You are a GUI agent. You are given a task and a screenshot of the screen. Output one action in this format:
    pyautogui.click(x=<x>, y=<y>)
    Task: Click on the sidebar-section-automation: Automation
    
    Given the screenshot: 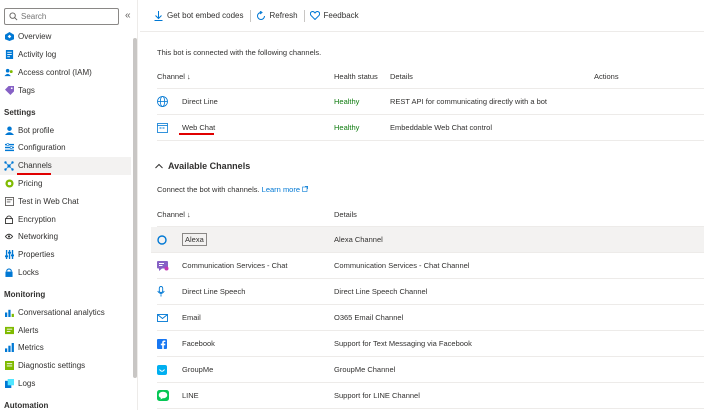 What is the action you would take?
    pyautogui.click(x=26, y=405)
    